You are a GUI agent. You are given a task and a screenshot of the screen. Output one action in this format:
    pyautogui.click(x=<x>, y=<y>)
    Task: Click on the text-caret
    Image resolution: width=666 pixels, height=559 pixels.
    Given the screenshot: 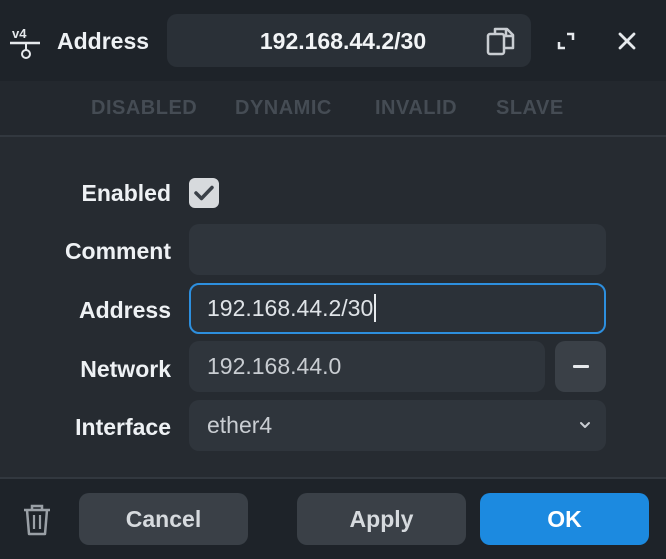 What is the action you would take?
    pyautogui.click(x=375, y=307)
    